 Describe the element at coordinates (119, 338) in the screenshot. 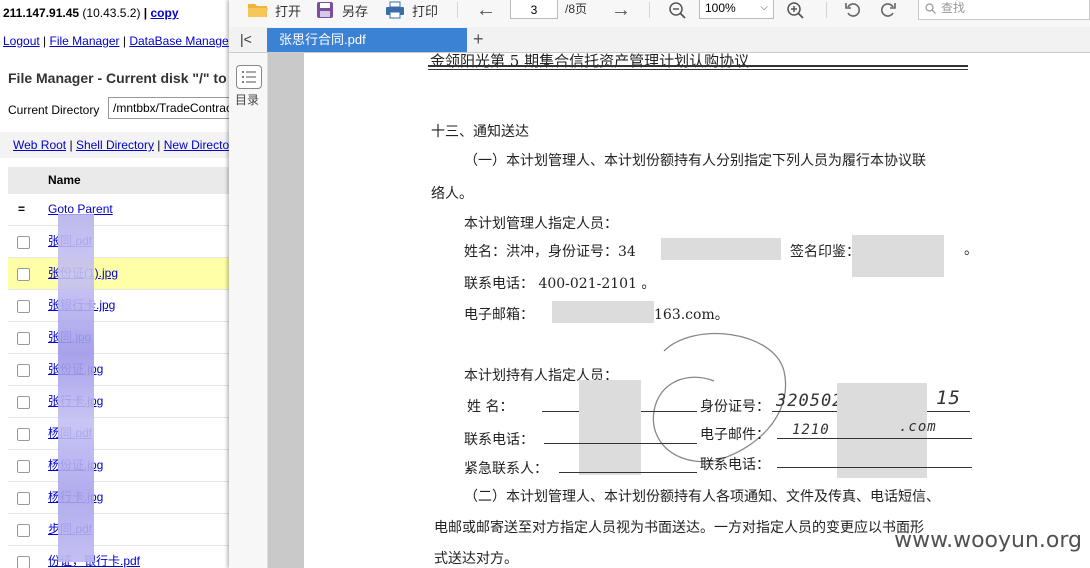

I see `table-row: 张同.jpg` at that location.